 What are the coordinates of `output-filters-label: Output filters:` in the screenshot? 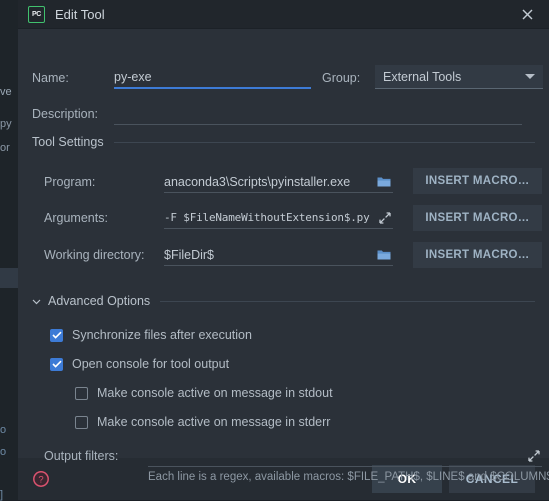 It's located at (81, 456).